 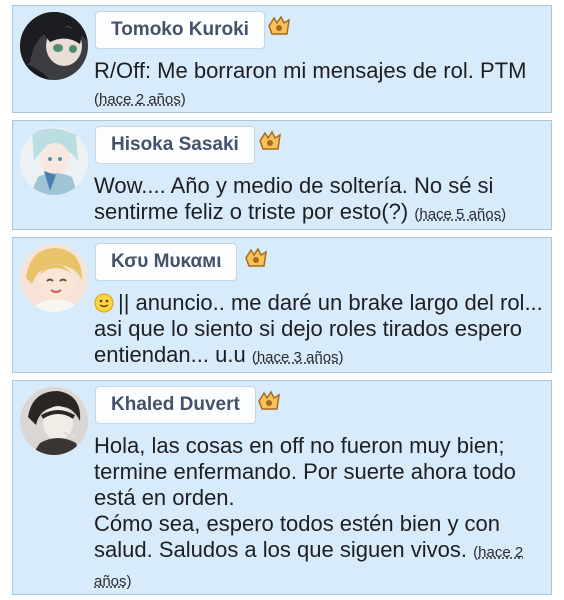 What do you see at coordinates (140, 99) in the screenshot?
I see `timestamp: (hace 2 años)` at bounding box center [140, 99].